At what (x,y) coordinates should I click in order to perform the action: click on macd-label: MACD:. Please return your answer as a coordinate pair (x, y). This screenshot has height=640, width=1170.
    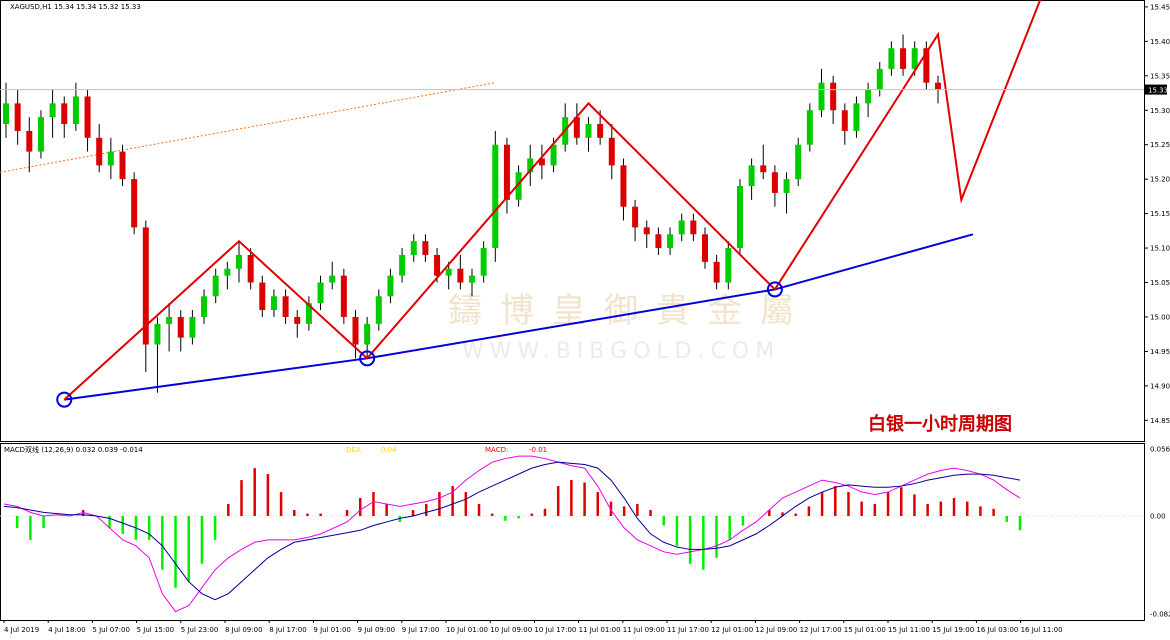
    Looking at the image, I should click on (496, 450).